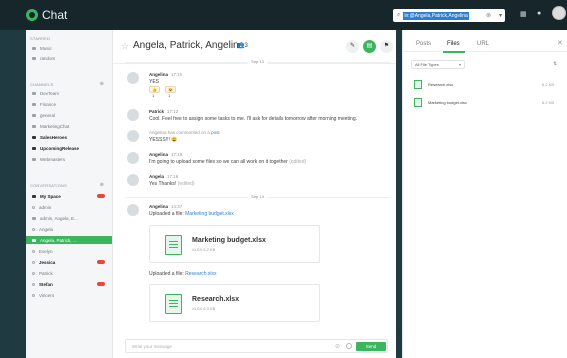 The image size is (567, 358). Describe the element at coordinates (69, 48) in the screenshot. I see `sidebar-item-music: Music` at that location.